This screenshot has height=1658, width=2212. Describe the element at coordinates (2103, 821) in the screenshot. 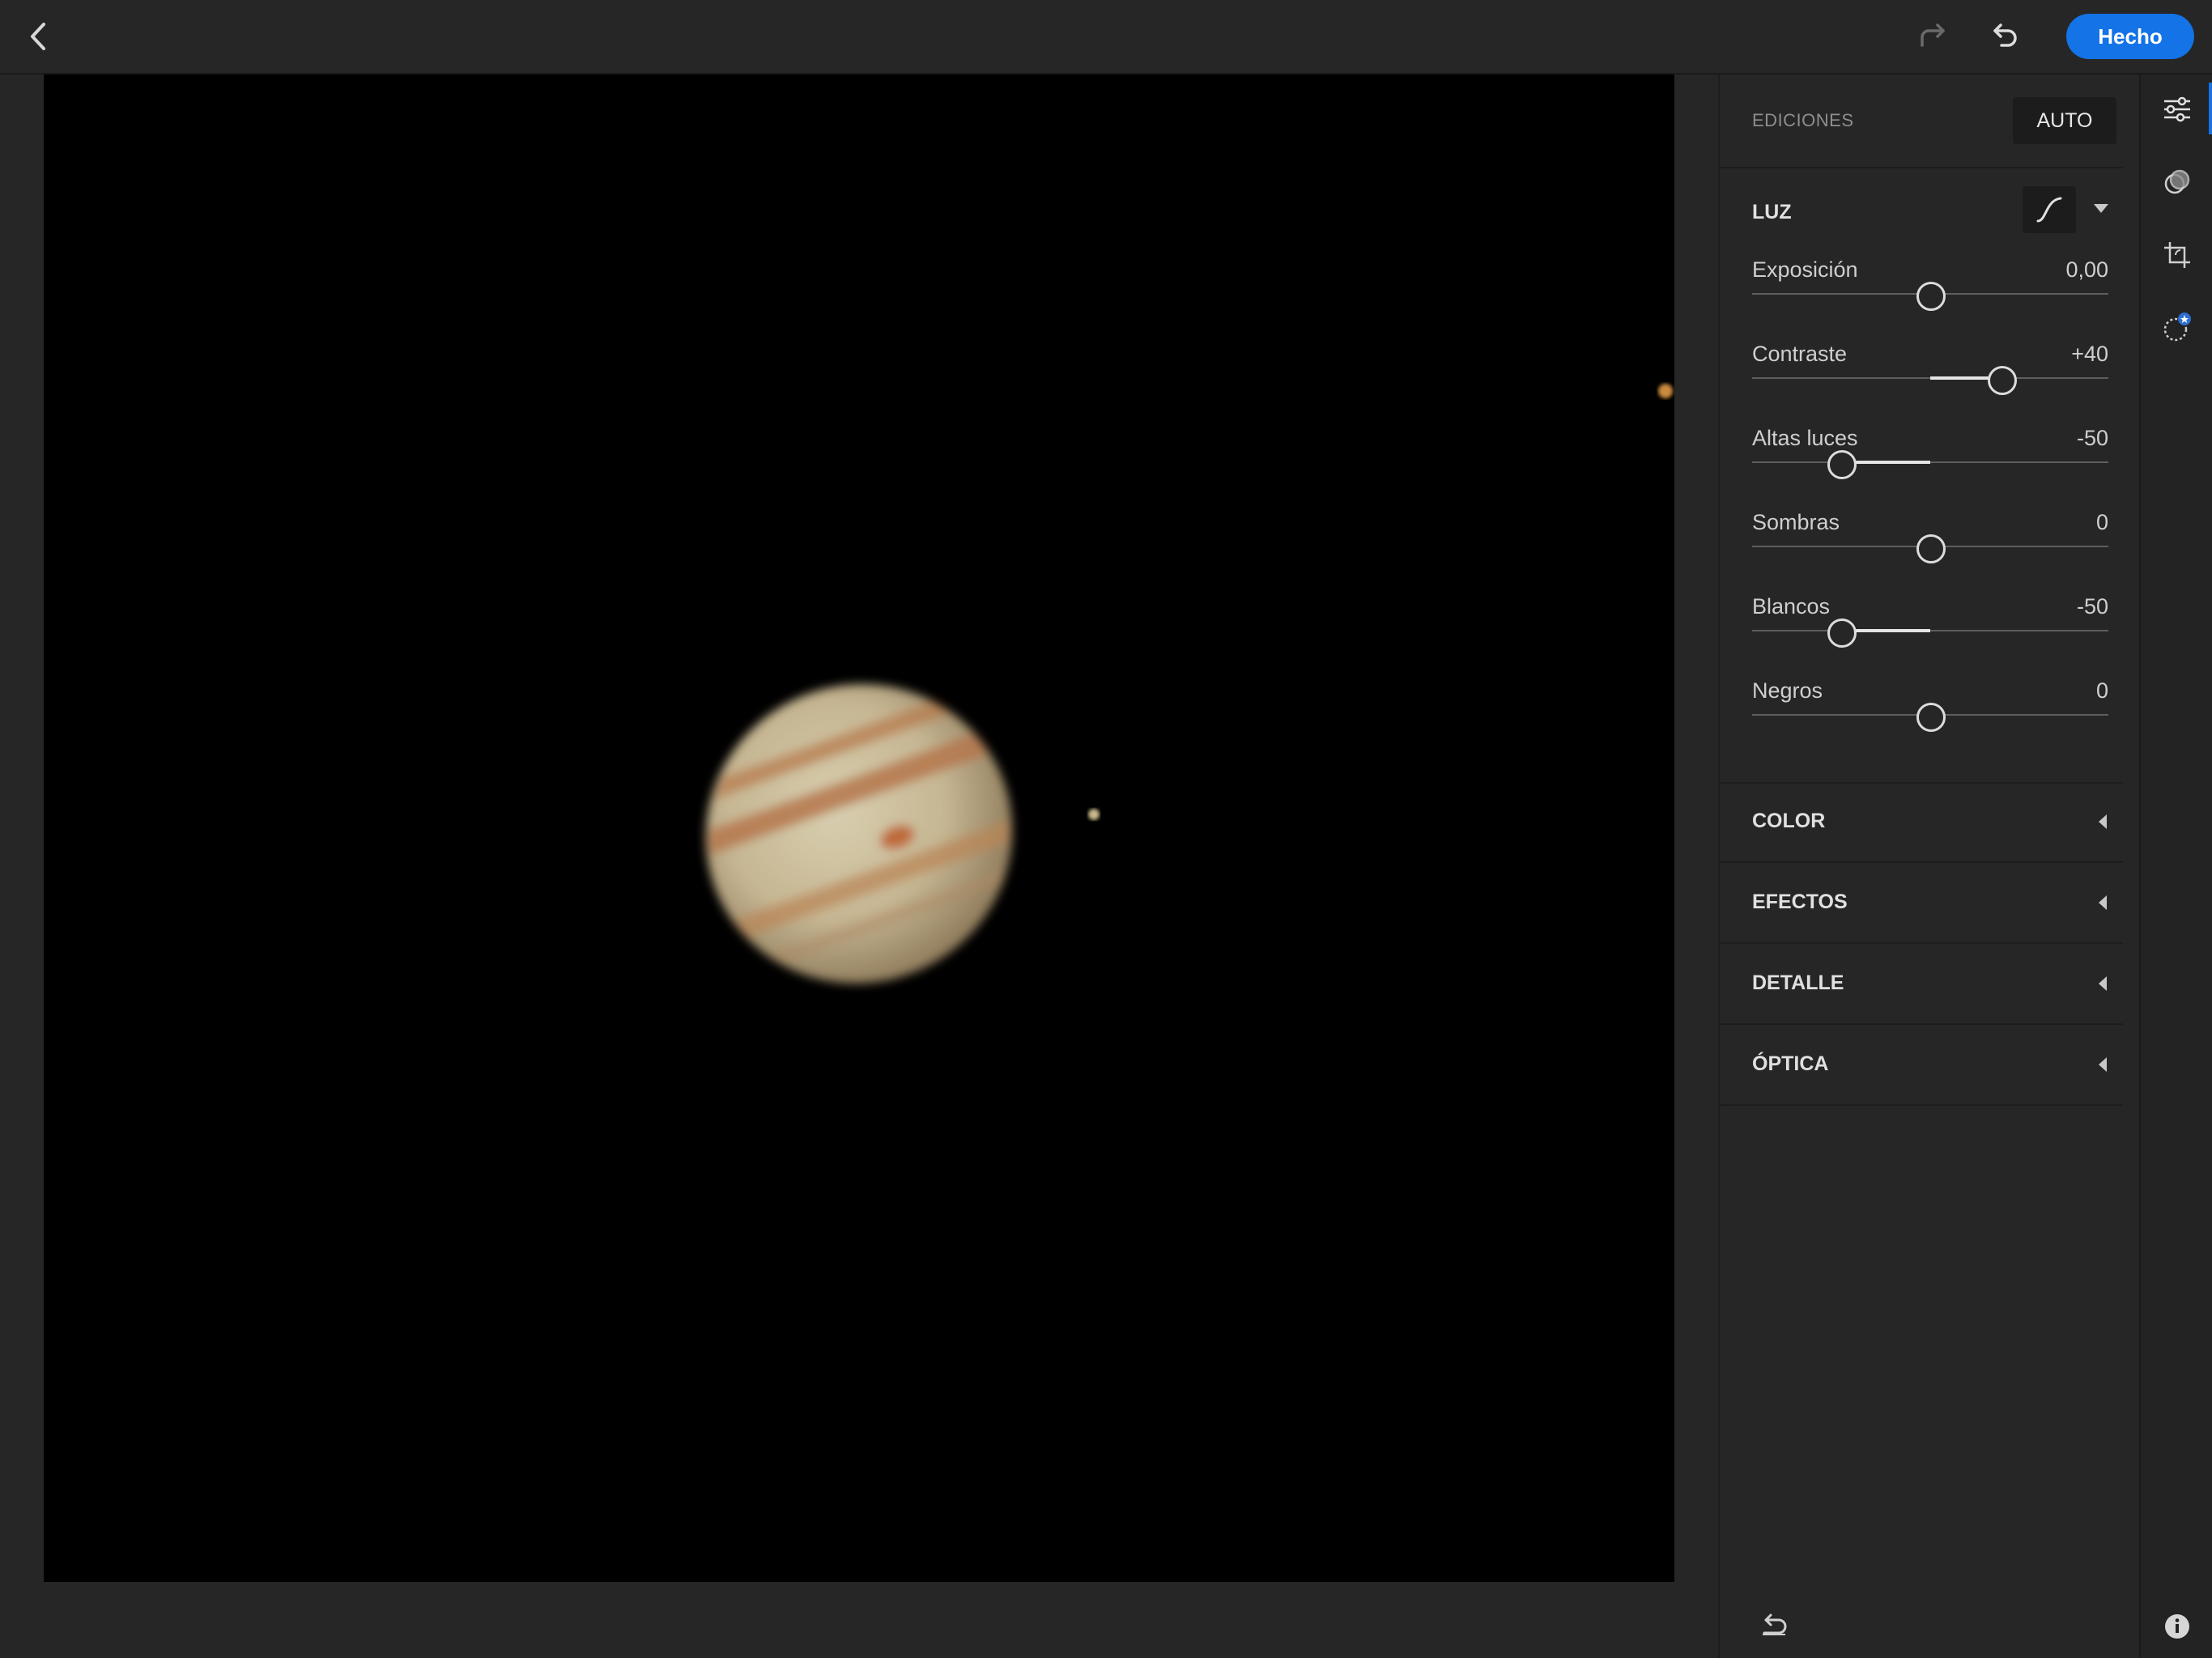

I see `expand-color-icon` at that location.